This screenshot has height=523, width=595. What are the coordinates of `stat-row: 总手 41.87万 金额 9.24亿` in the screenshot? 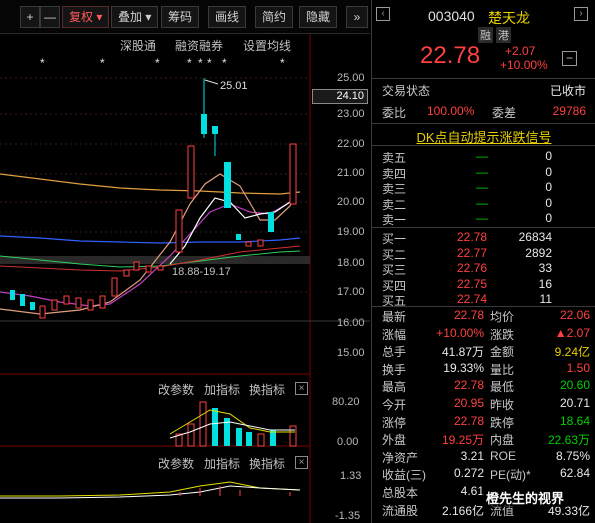 It's located at (483, 351).